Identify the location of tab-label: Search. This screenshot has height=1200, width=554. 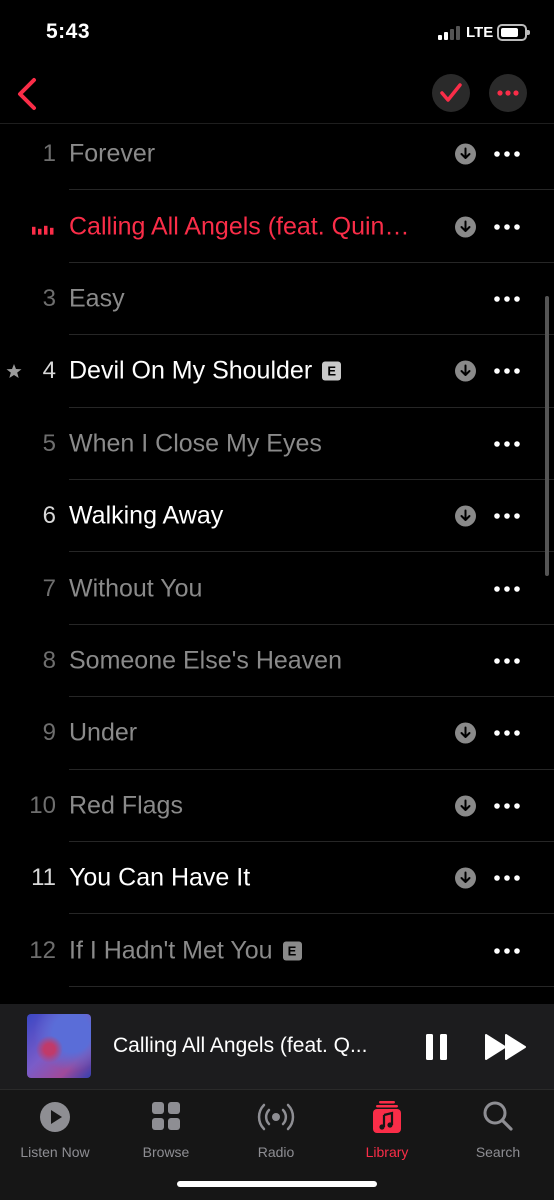
(498, 1152).